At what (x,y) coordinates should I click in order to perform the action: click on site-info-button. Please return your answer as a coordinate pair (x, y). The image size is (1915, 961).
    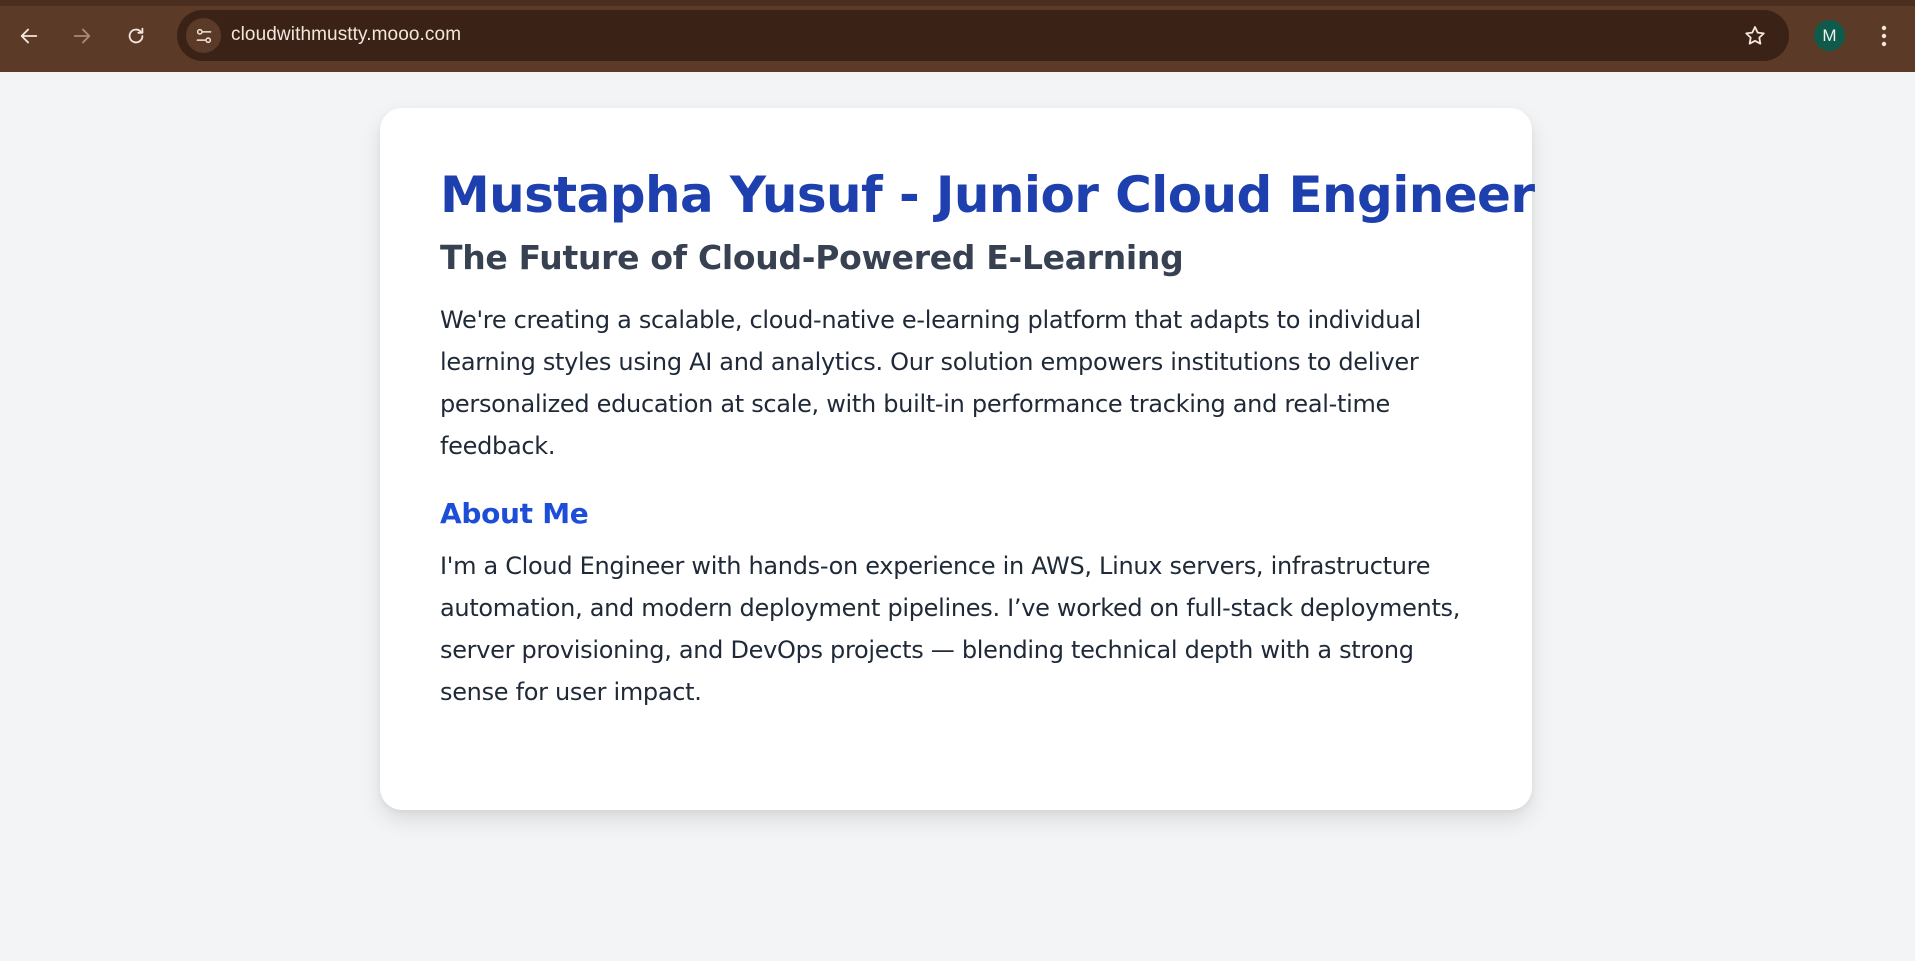
    Looking at the image, I should click on (203, 35).